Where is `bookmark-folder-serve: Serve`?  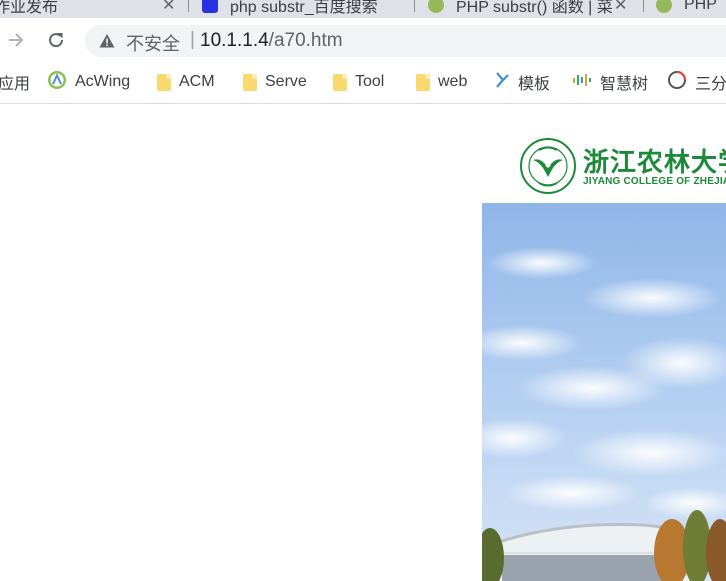
bookmark-folder-serve: Serve is located at coordinates (275, 82).